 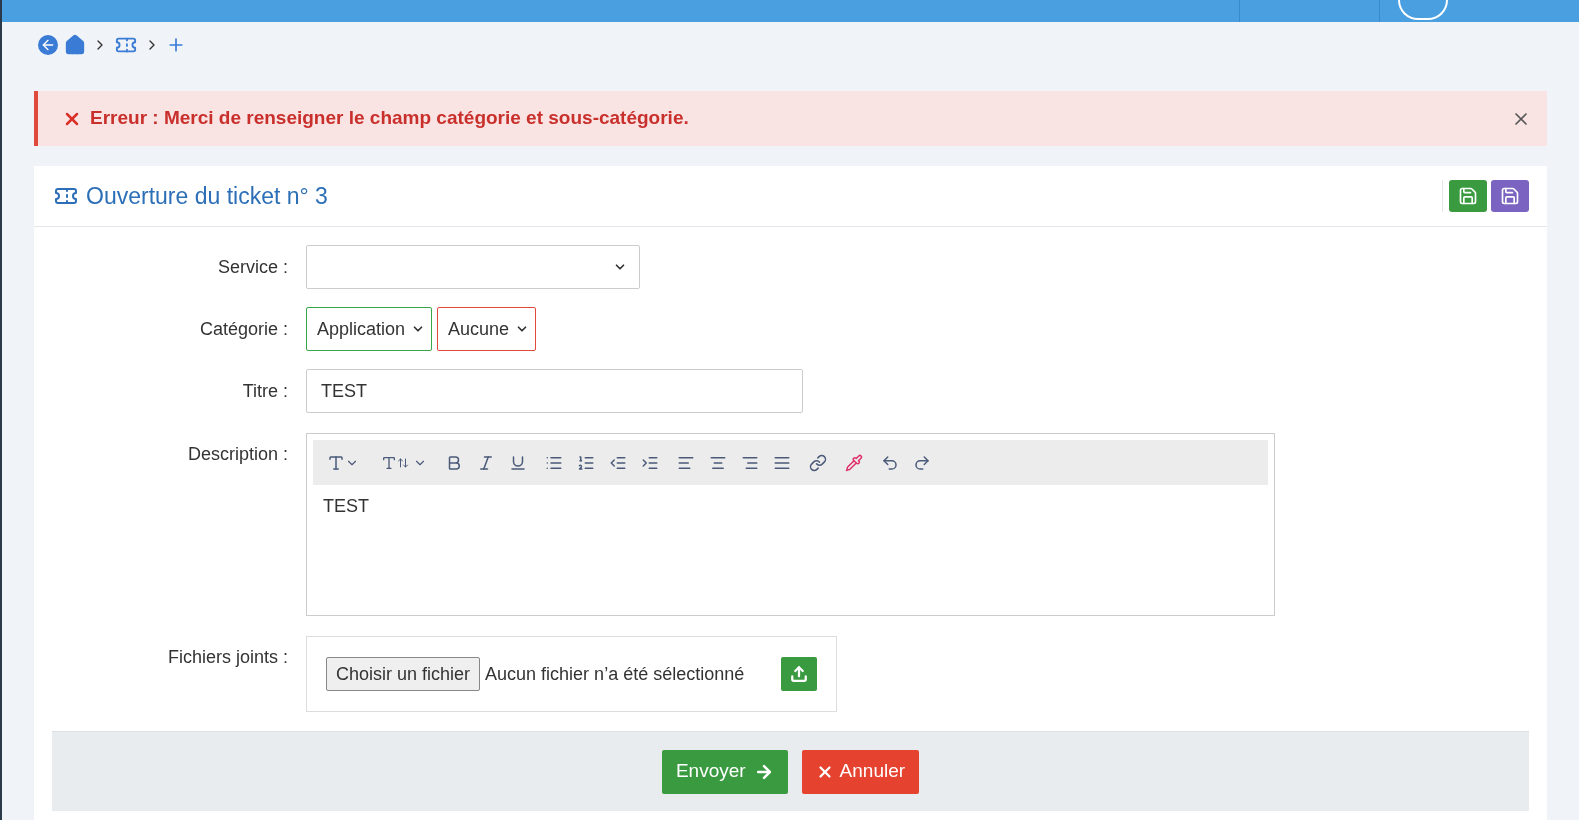 What do you see at coordinates (207, 196) in the screenshot?
I see `card-title: Ouverture du ticket n° 3` at bounding box center [207, 196].